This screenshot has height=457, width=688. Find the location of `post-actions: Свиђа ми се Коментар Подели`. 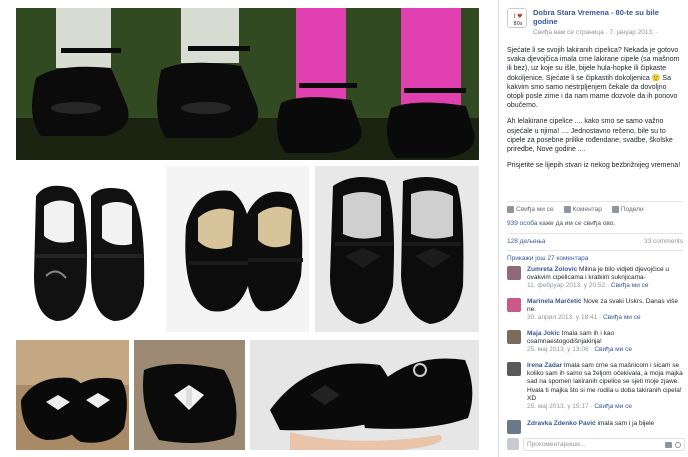

post-actions: Свиђа ми се Коментар Подели is located at coordinates (595, 207).